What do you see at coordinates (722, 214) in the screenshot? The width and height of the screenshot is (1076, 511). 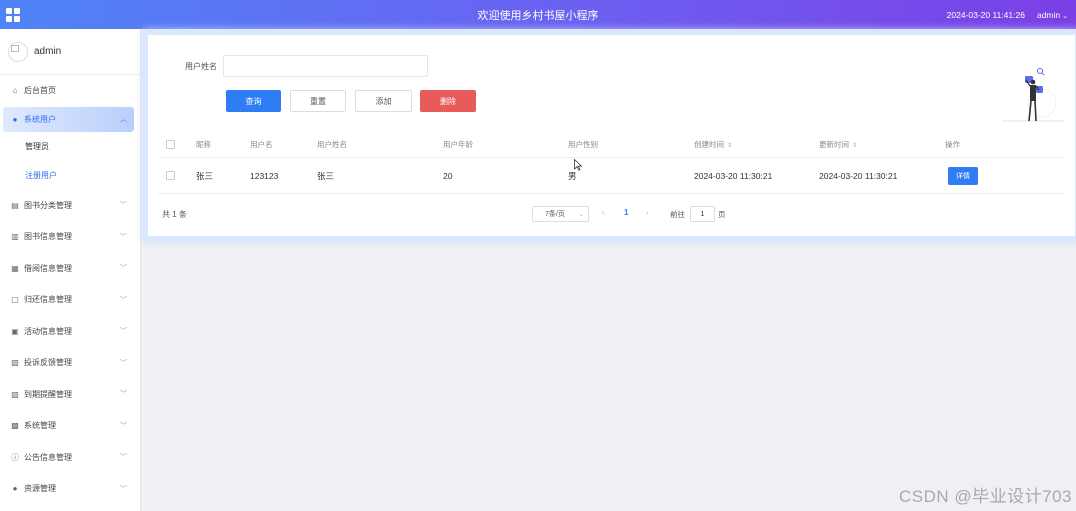 I see `page-unit-label: 页` at bounding box center [722, 214].